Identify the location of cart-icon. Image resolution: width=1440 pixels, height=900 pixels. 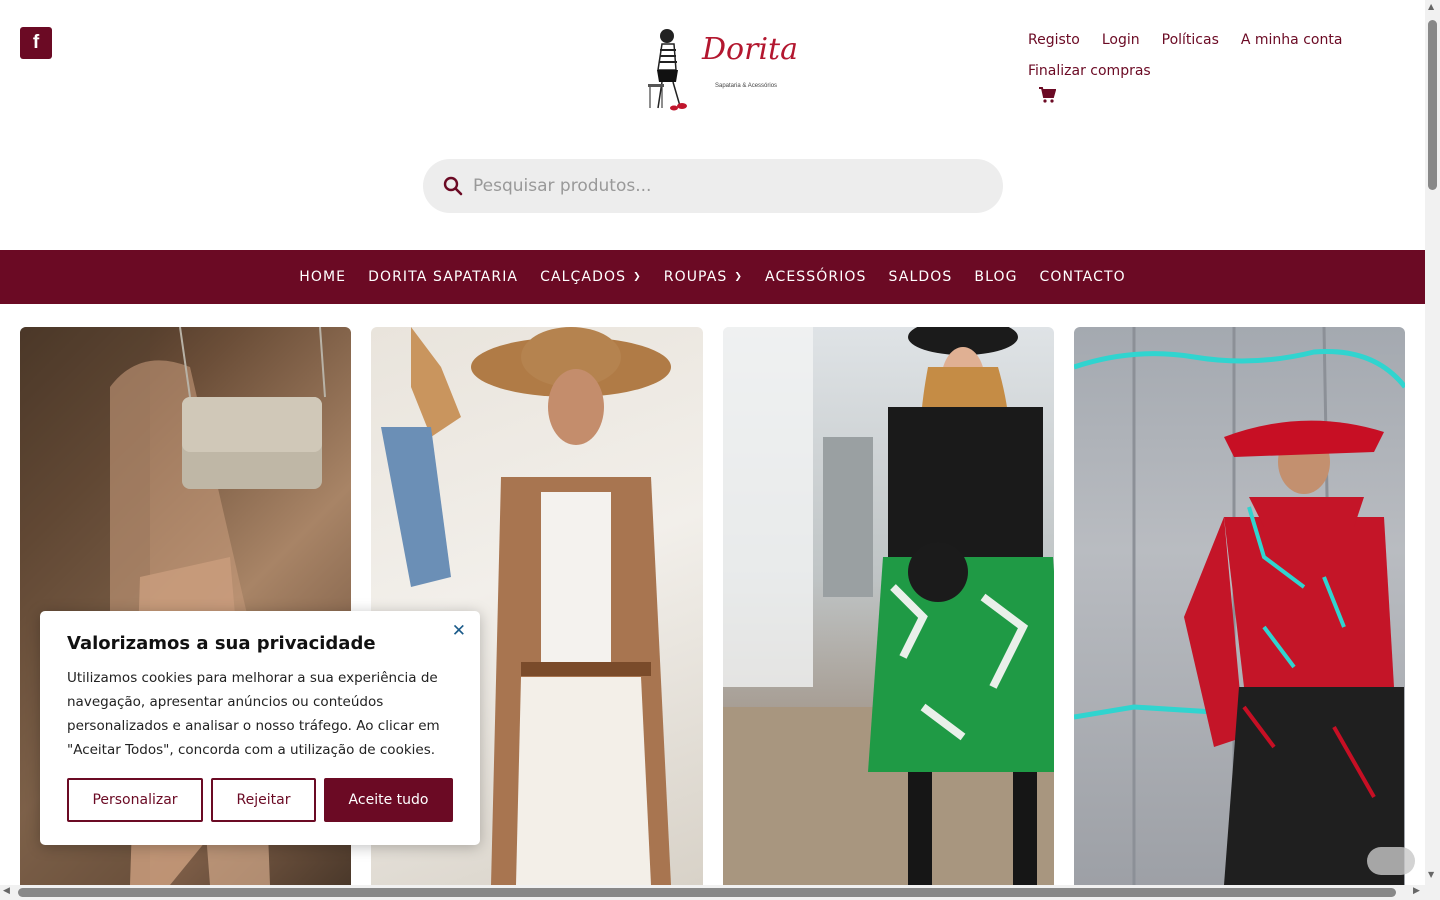
(1047, 95).